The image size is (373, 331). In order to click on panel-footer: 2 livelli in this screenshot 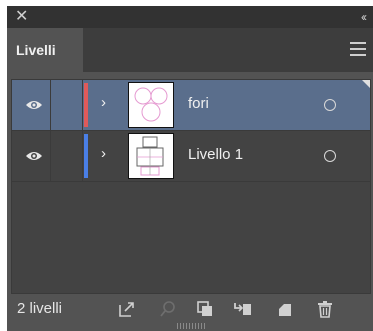, I will do `click(190, 310)`.